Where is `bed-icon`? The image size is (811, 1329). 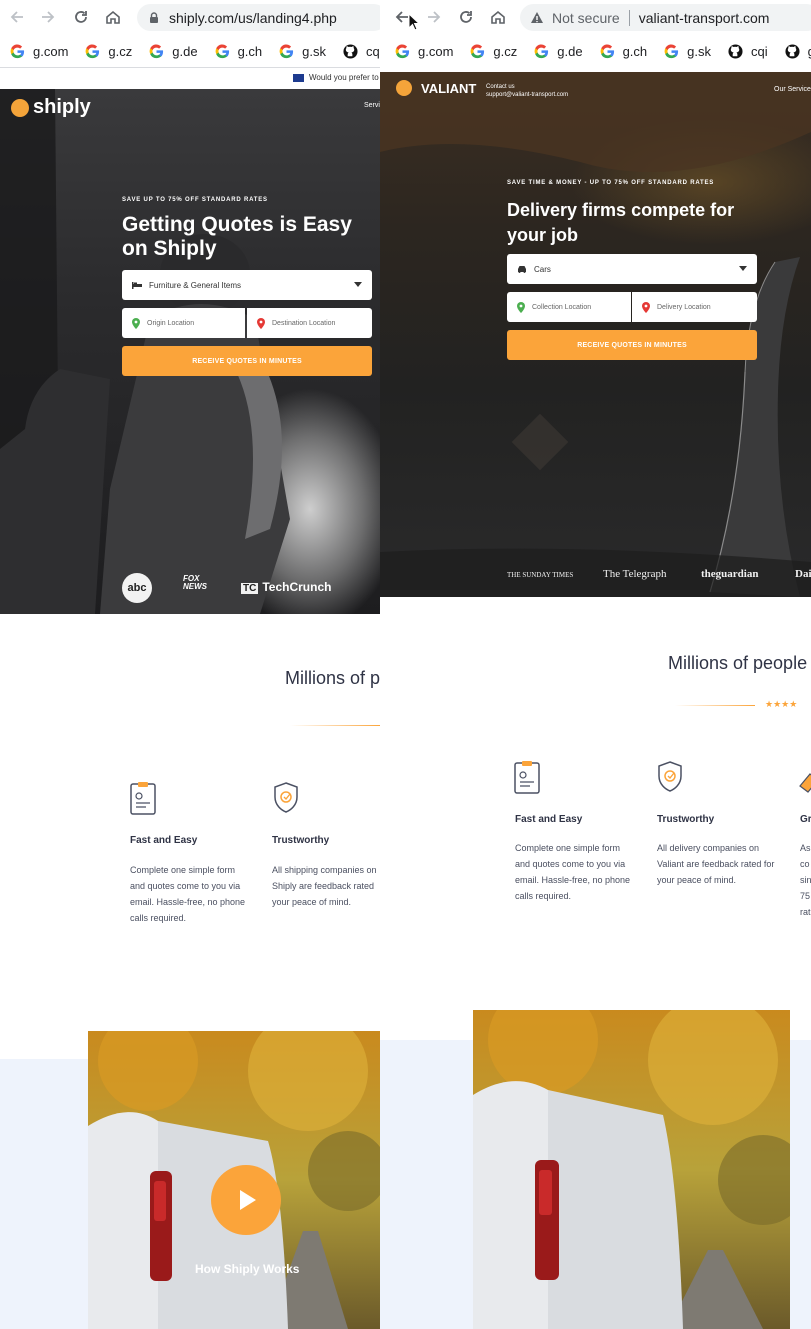
bed-icon is located at coordinates (137, 285).